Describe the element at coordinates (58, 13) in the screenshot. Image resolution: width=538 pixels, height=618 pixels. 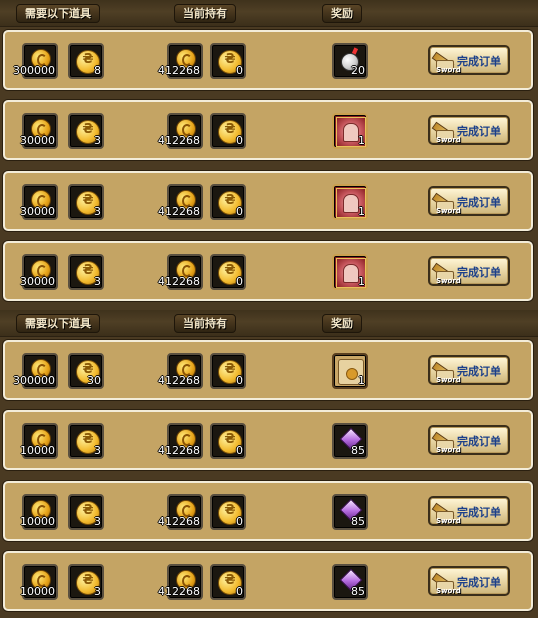
I see `header-required: 需要以下道具` at that location.